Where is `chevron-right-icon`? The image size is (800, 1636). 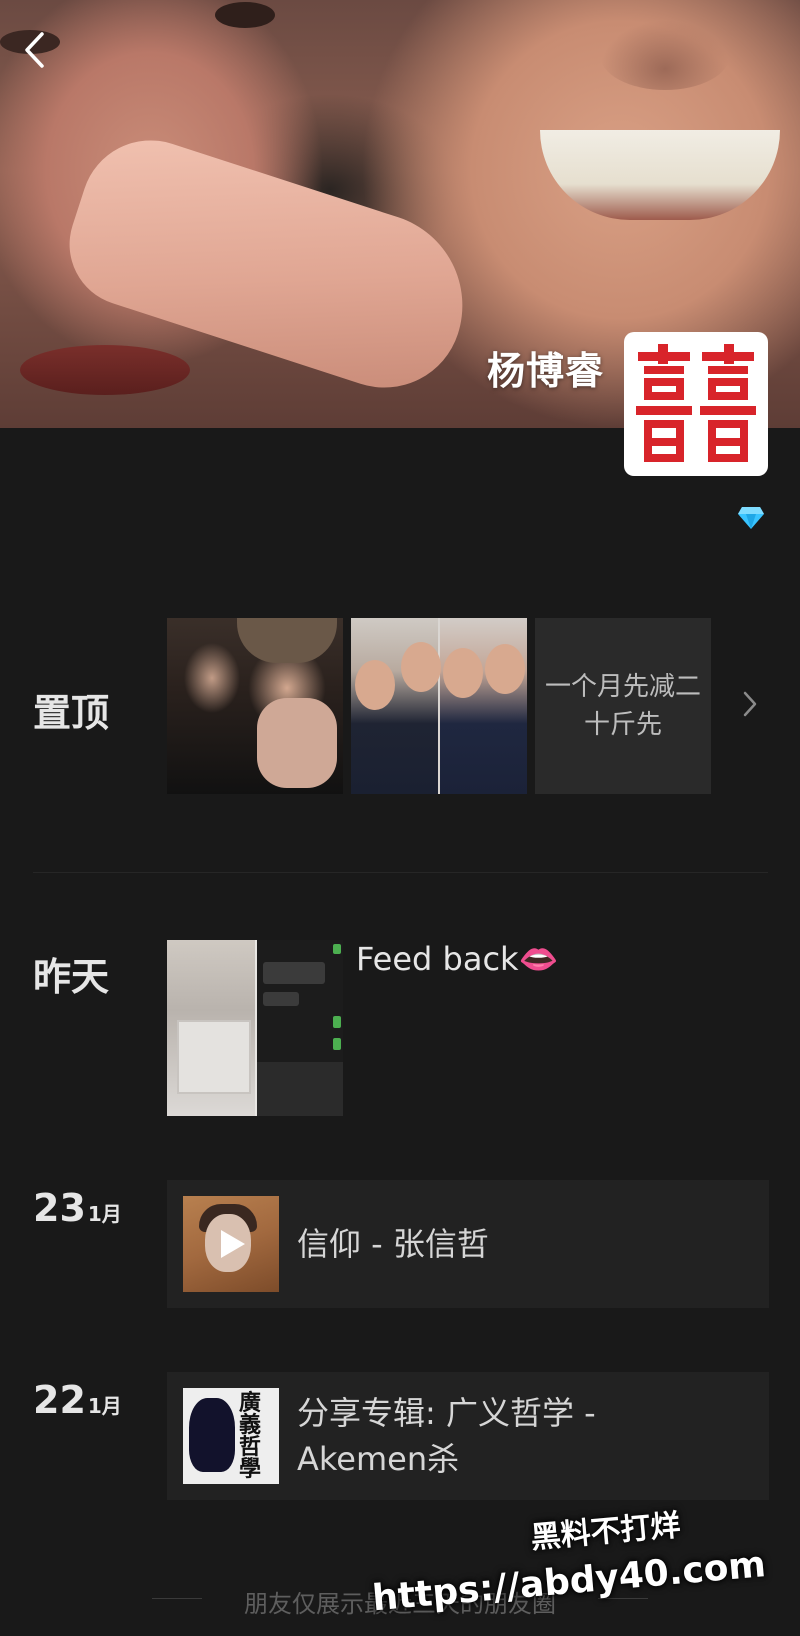 chevron-right-icon is located at coordinates (750, 706).